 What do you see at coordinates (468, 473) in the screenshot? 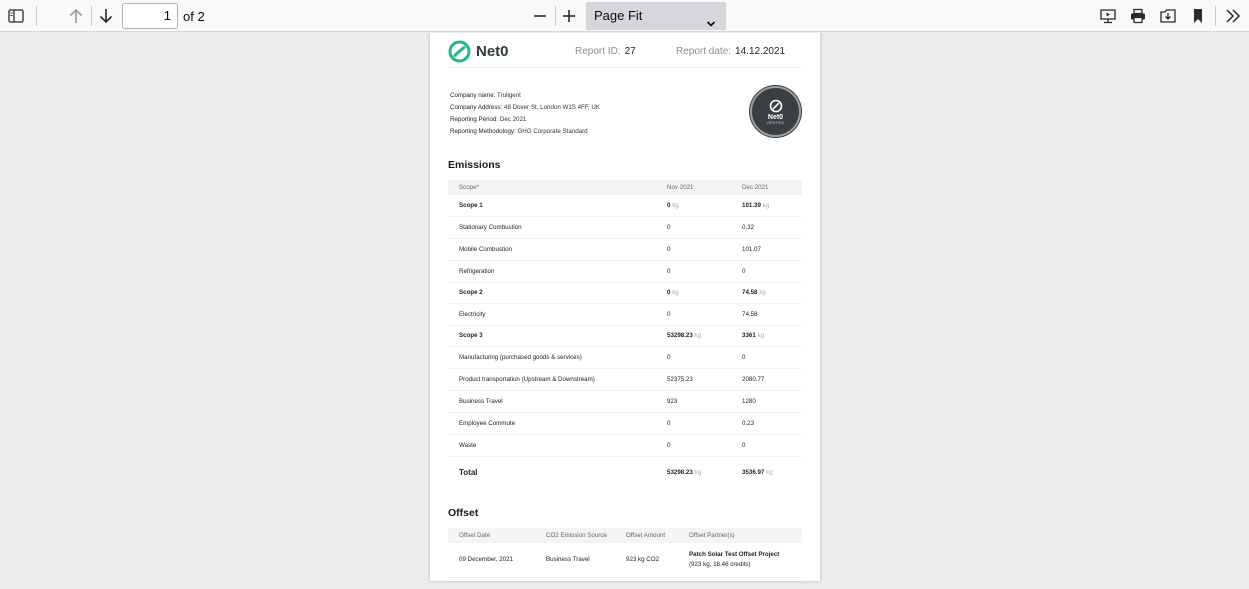
I see `total-label: Total` at bounding box center [468, 473].